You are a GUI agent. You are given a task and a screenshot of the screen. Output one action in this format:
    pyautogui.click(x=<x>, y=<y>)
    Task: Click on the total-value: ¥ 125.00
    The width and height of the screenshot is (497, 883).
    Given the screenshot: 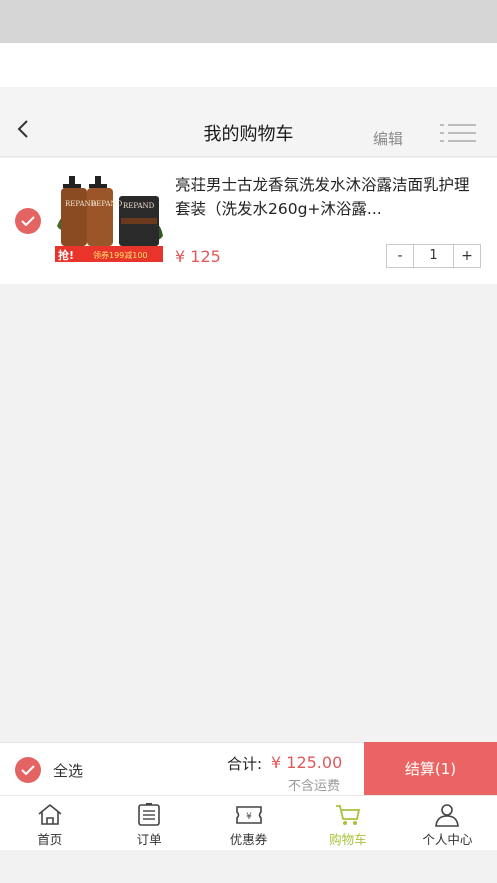 What is the action you would take?
    pyautogui.click(x=307, y=762)
    